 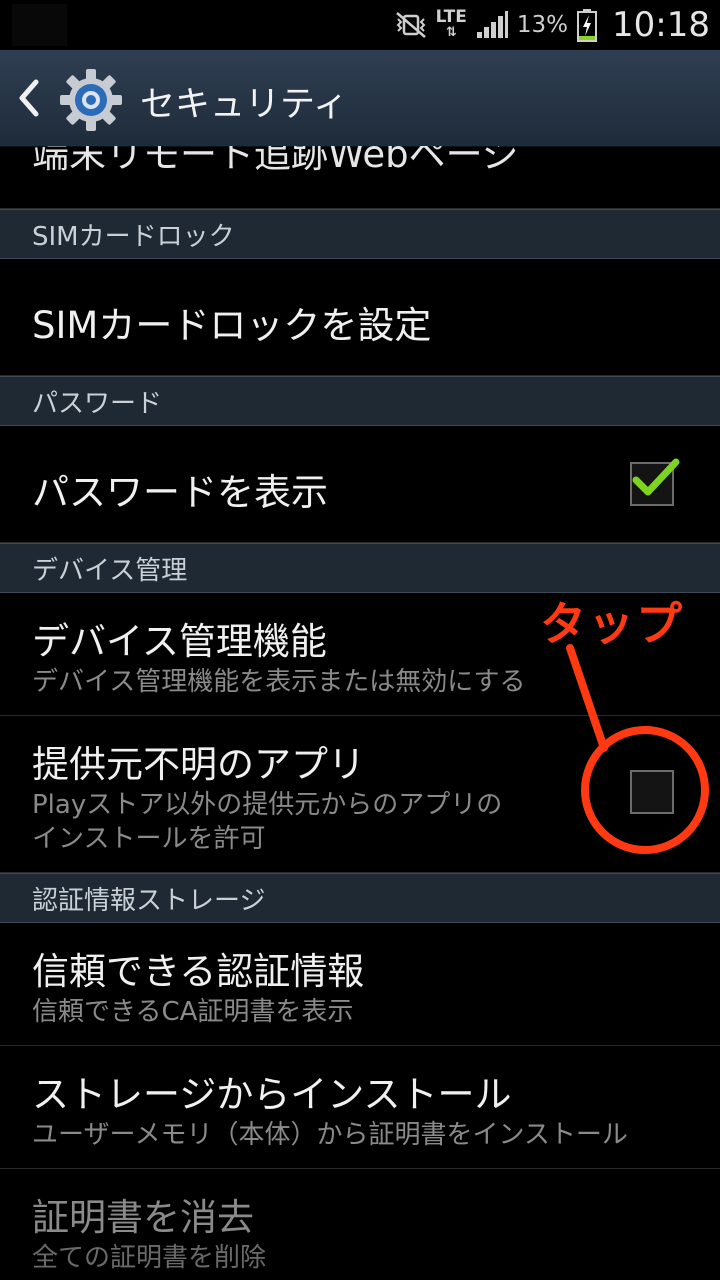 I want to click on list-item-title: 端末リモート追跡Webページ, so click(x=275, y=161).